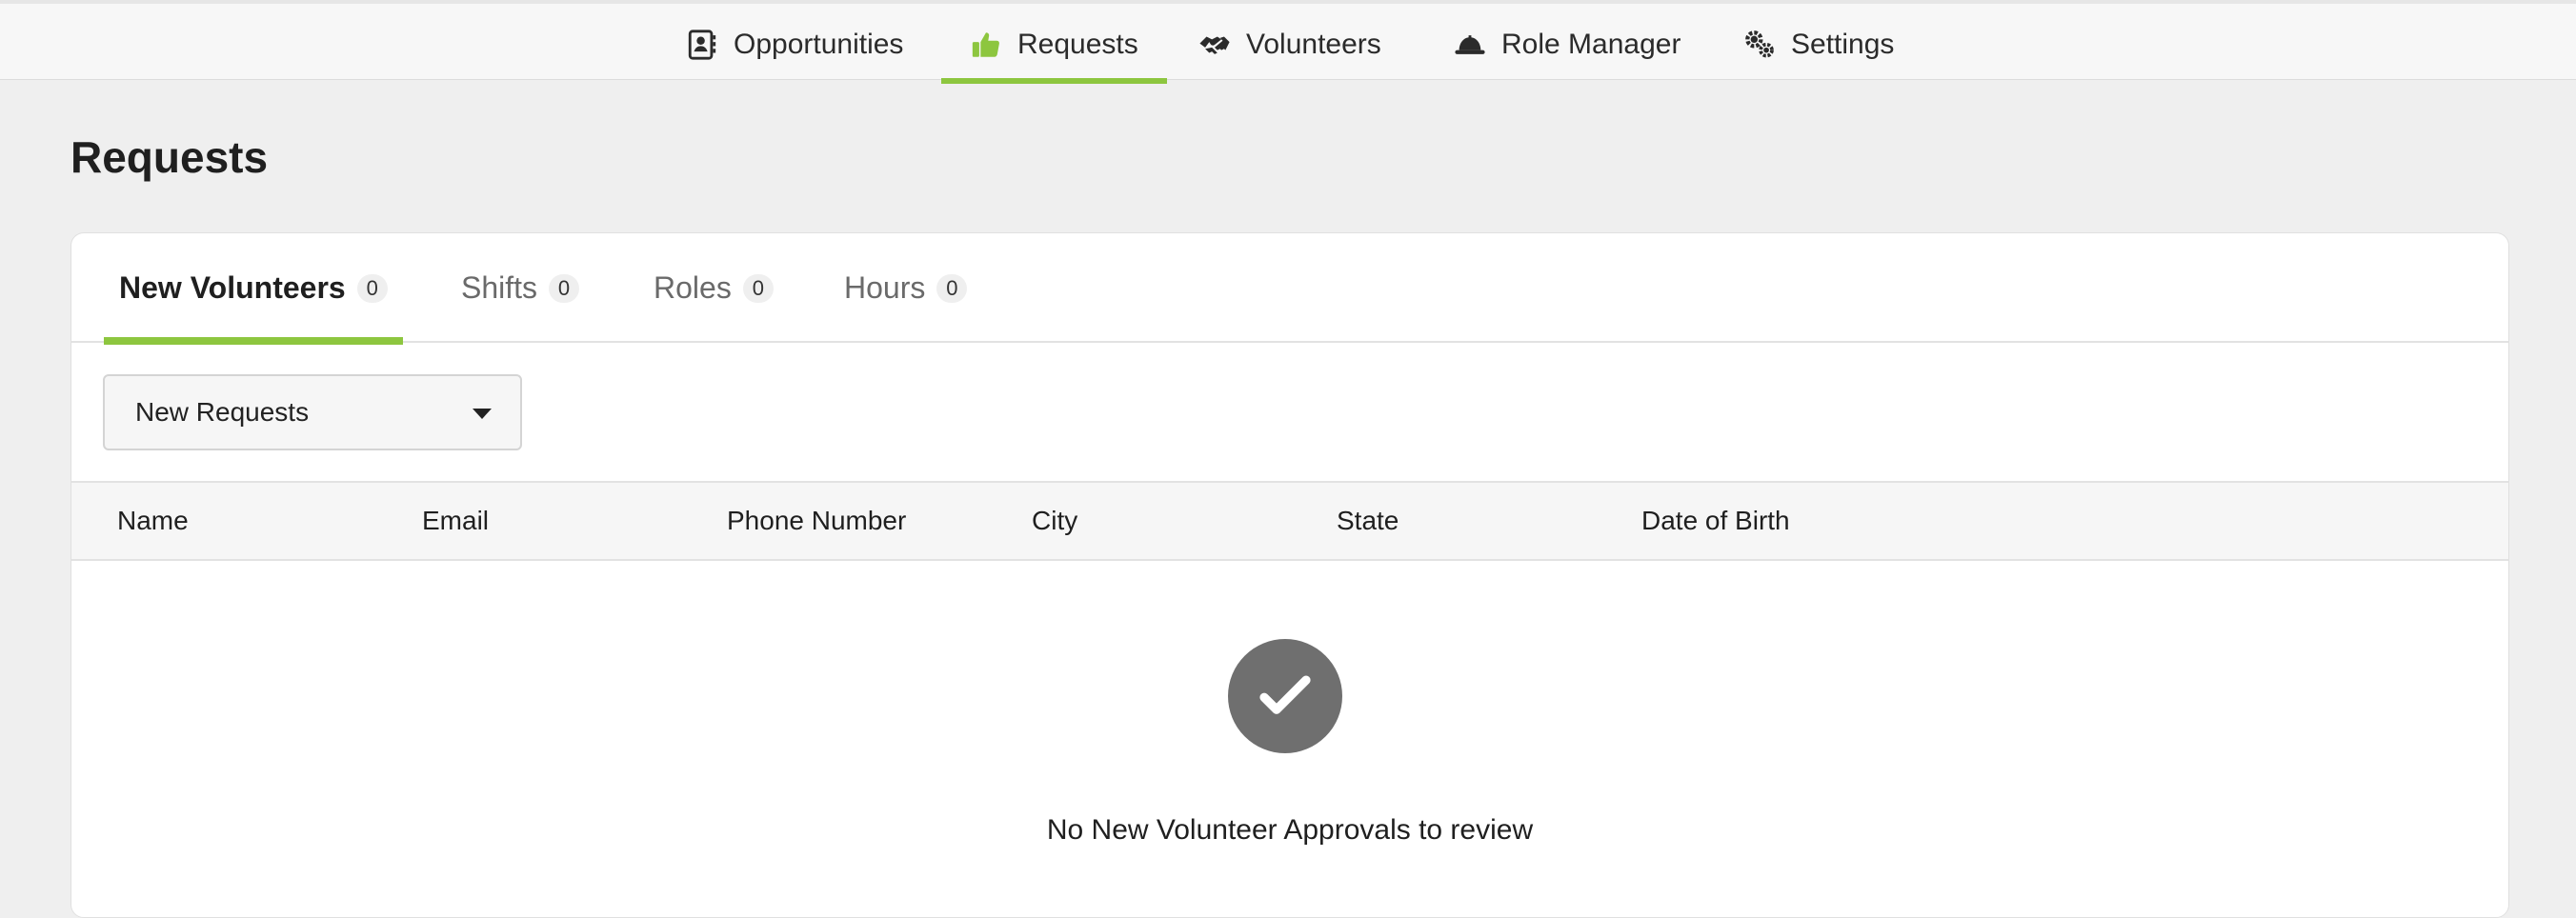 The width and height of the screenshot is (2576, 918). I want to click on nav-item-opportunities: Opportunities, so click(794, 45).